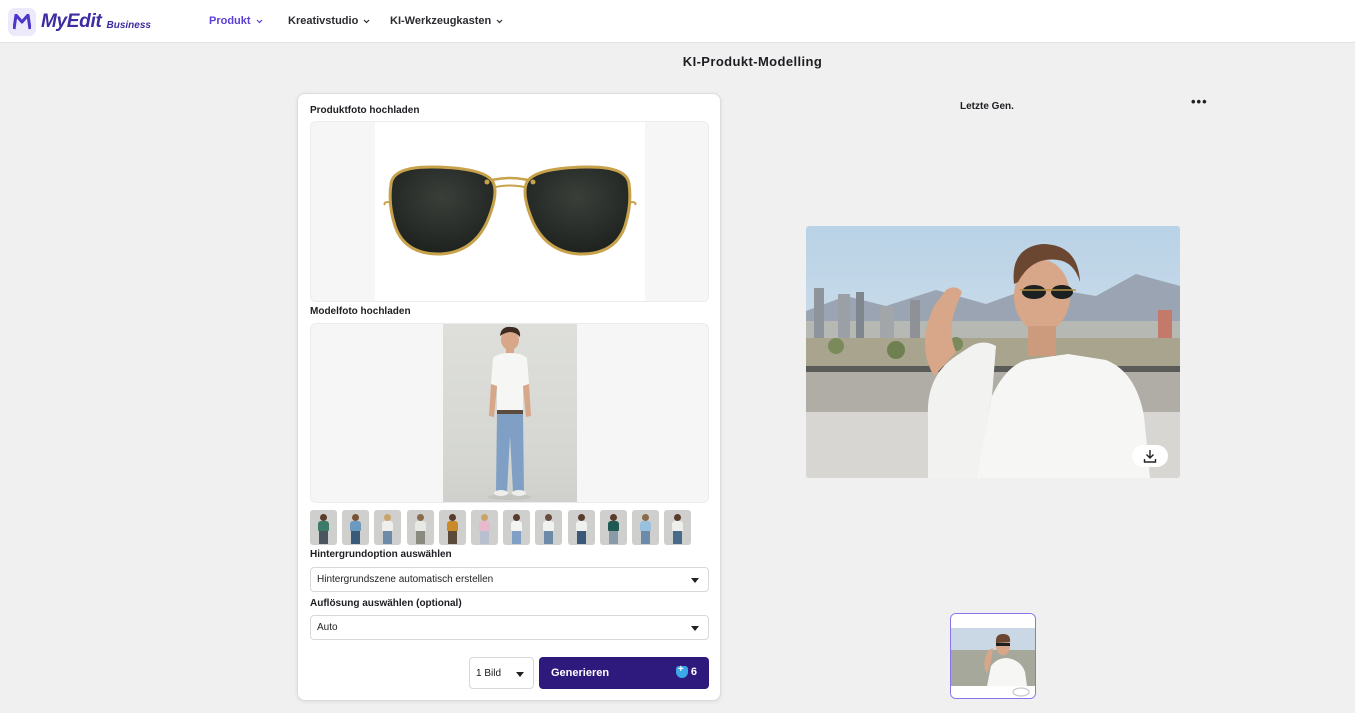 This screenshot has height=713, width=1355. I want to click on product-upload-area, so click(509, 211).